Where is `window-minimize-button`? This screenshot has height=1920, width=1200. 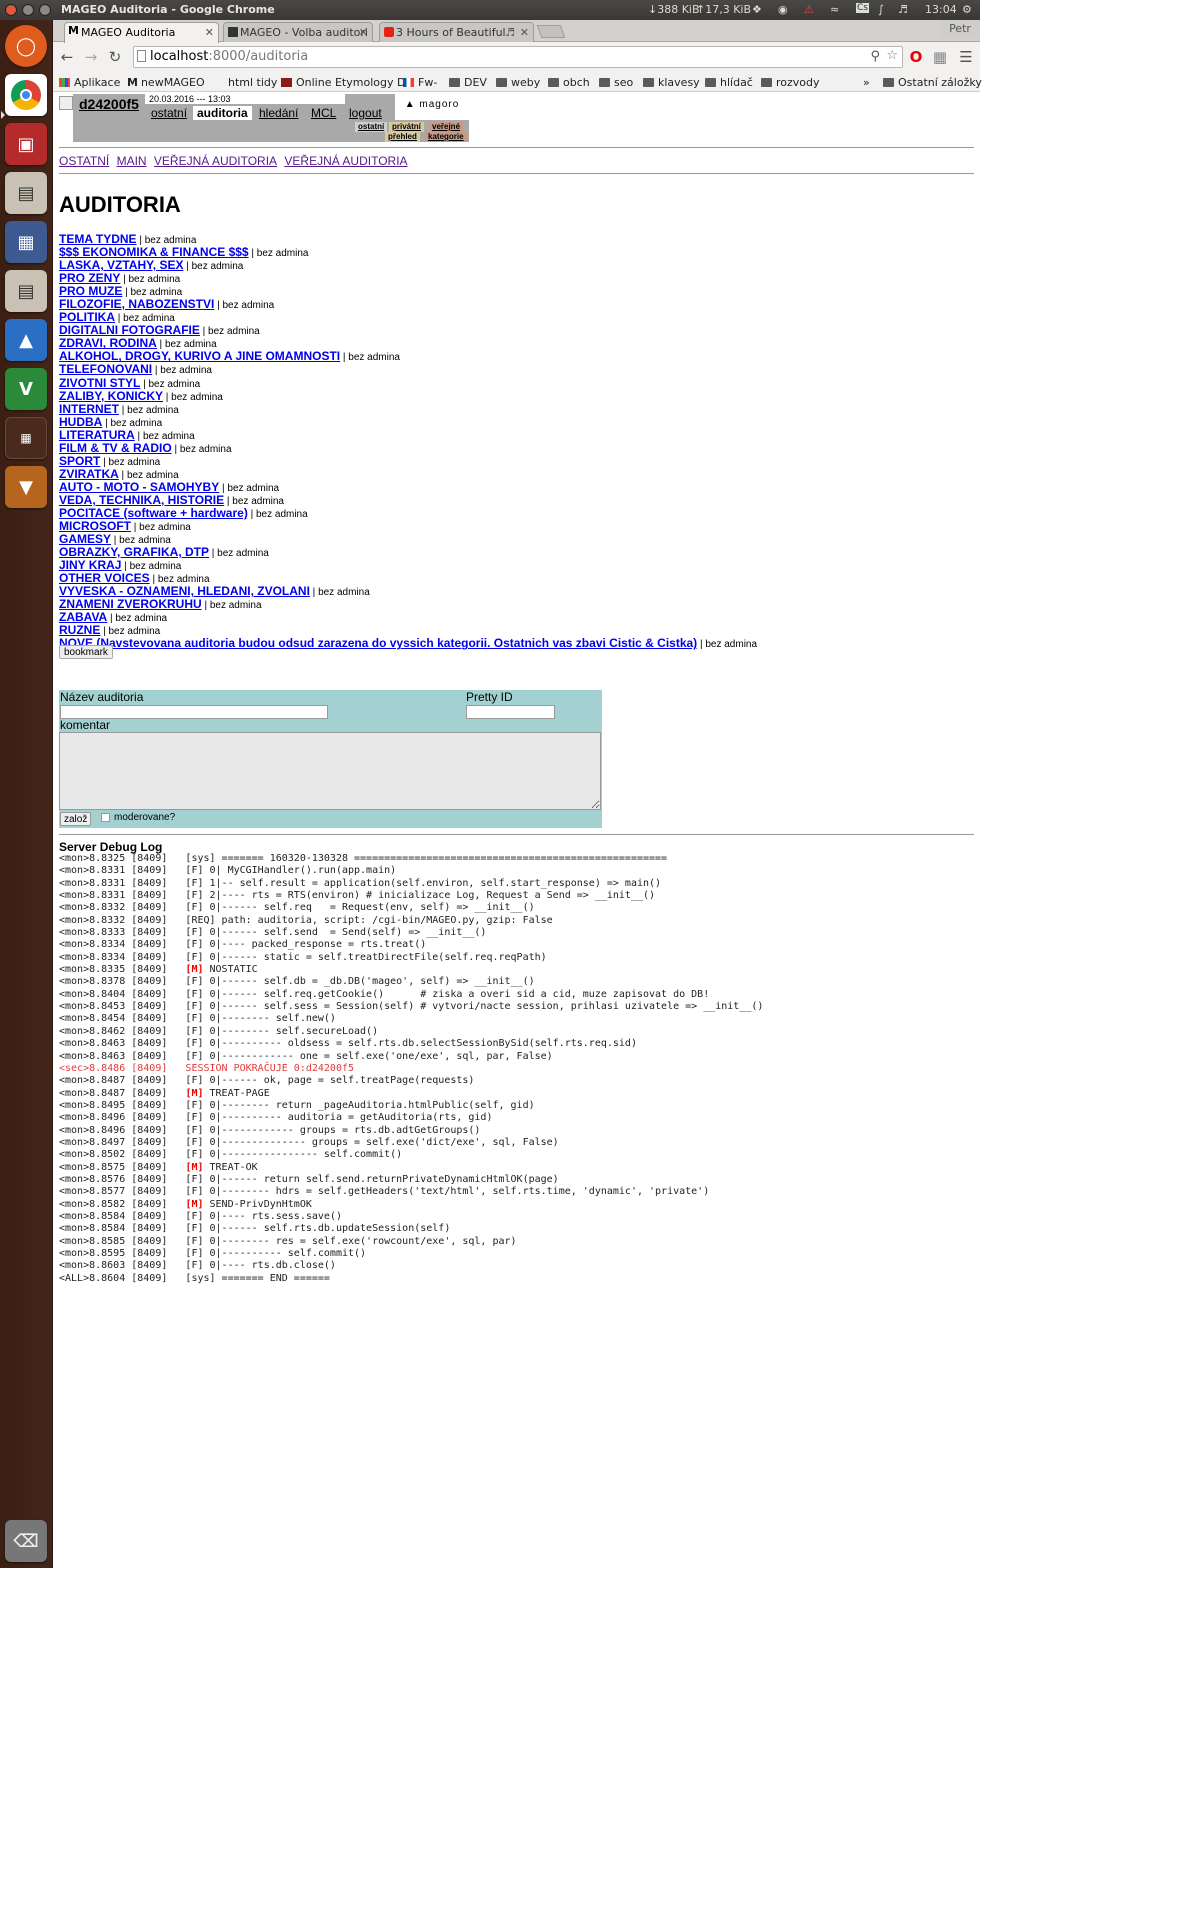
window-minimize-button is located at coordinates (28, 10).